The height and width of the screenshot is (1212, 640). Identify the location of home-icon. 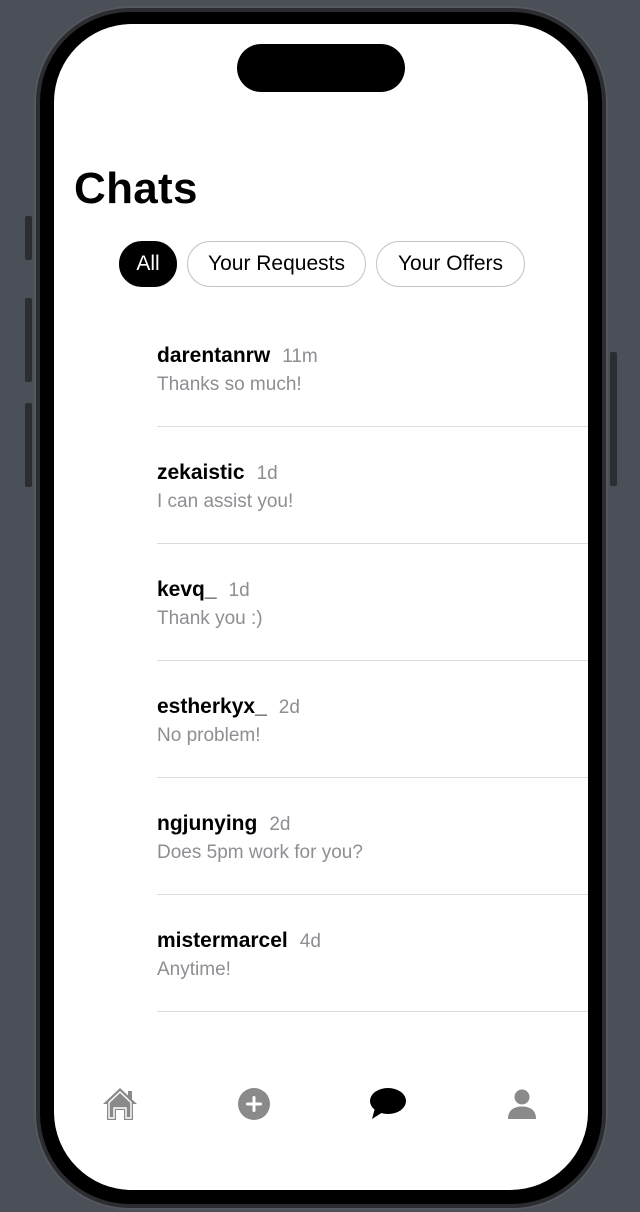
(120, 1104).